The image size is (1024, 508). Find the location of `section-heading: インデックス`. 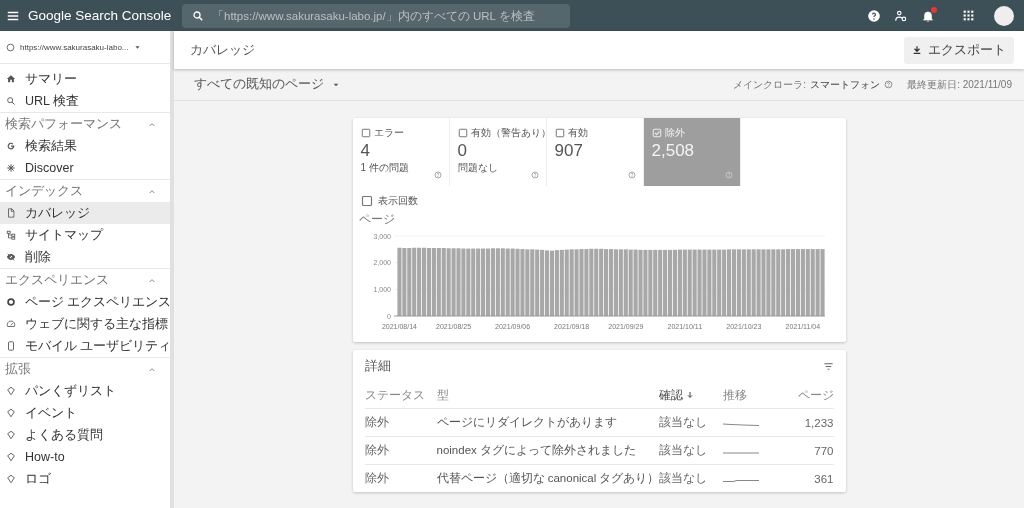

section-heading: インデックス is located at coordinates (44, 191).